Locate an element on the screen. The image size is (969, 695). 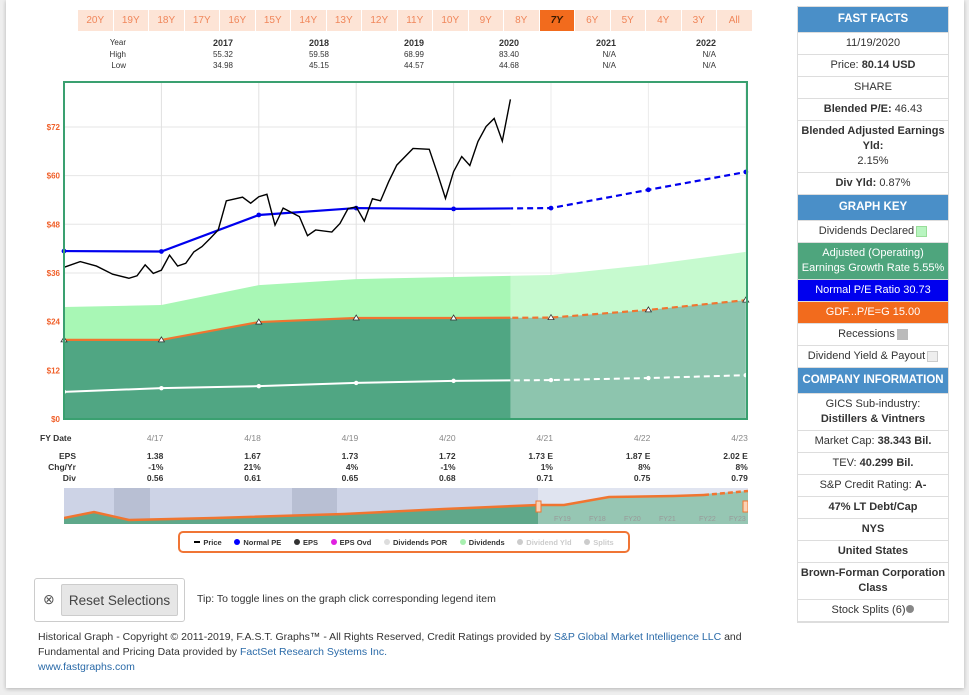
legend-item-splits: Splits is located at coordinates (599, 542).